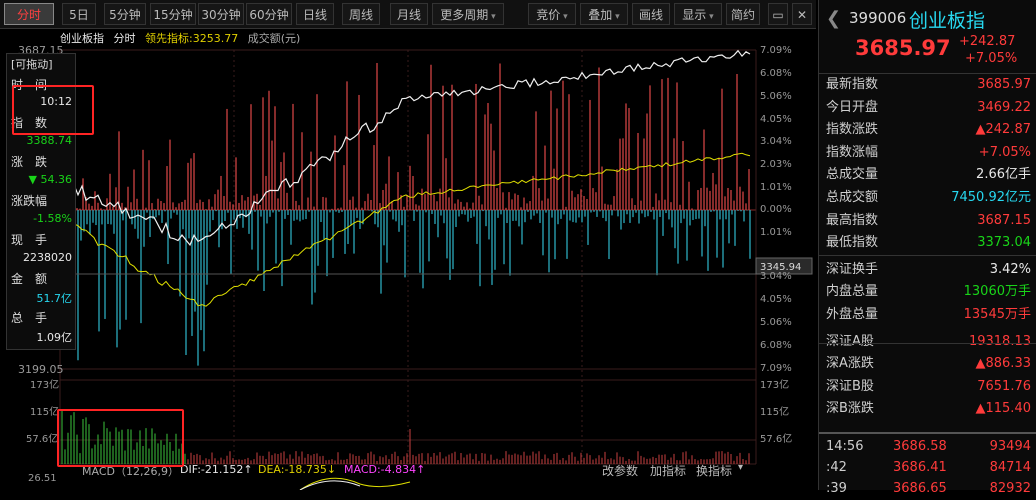  Describe the element at coordinates (79, 14) in the screenshot. I see `tab-5day: 5日` at that location.